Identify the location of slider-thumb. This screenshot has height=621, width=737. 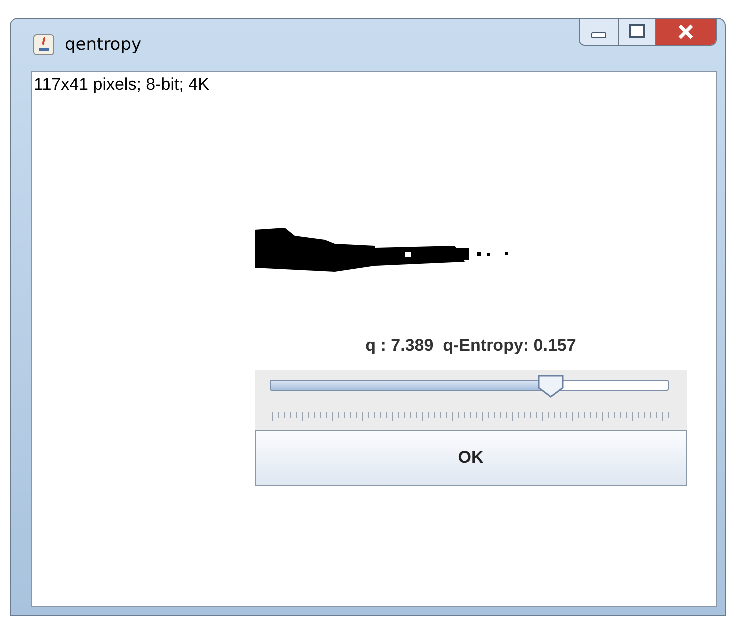
(551, 386).